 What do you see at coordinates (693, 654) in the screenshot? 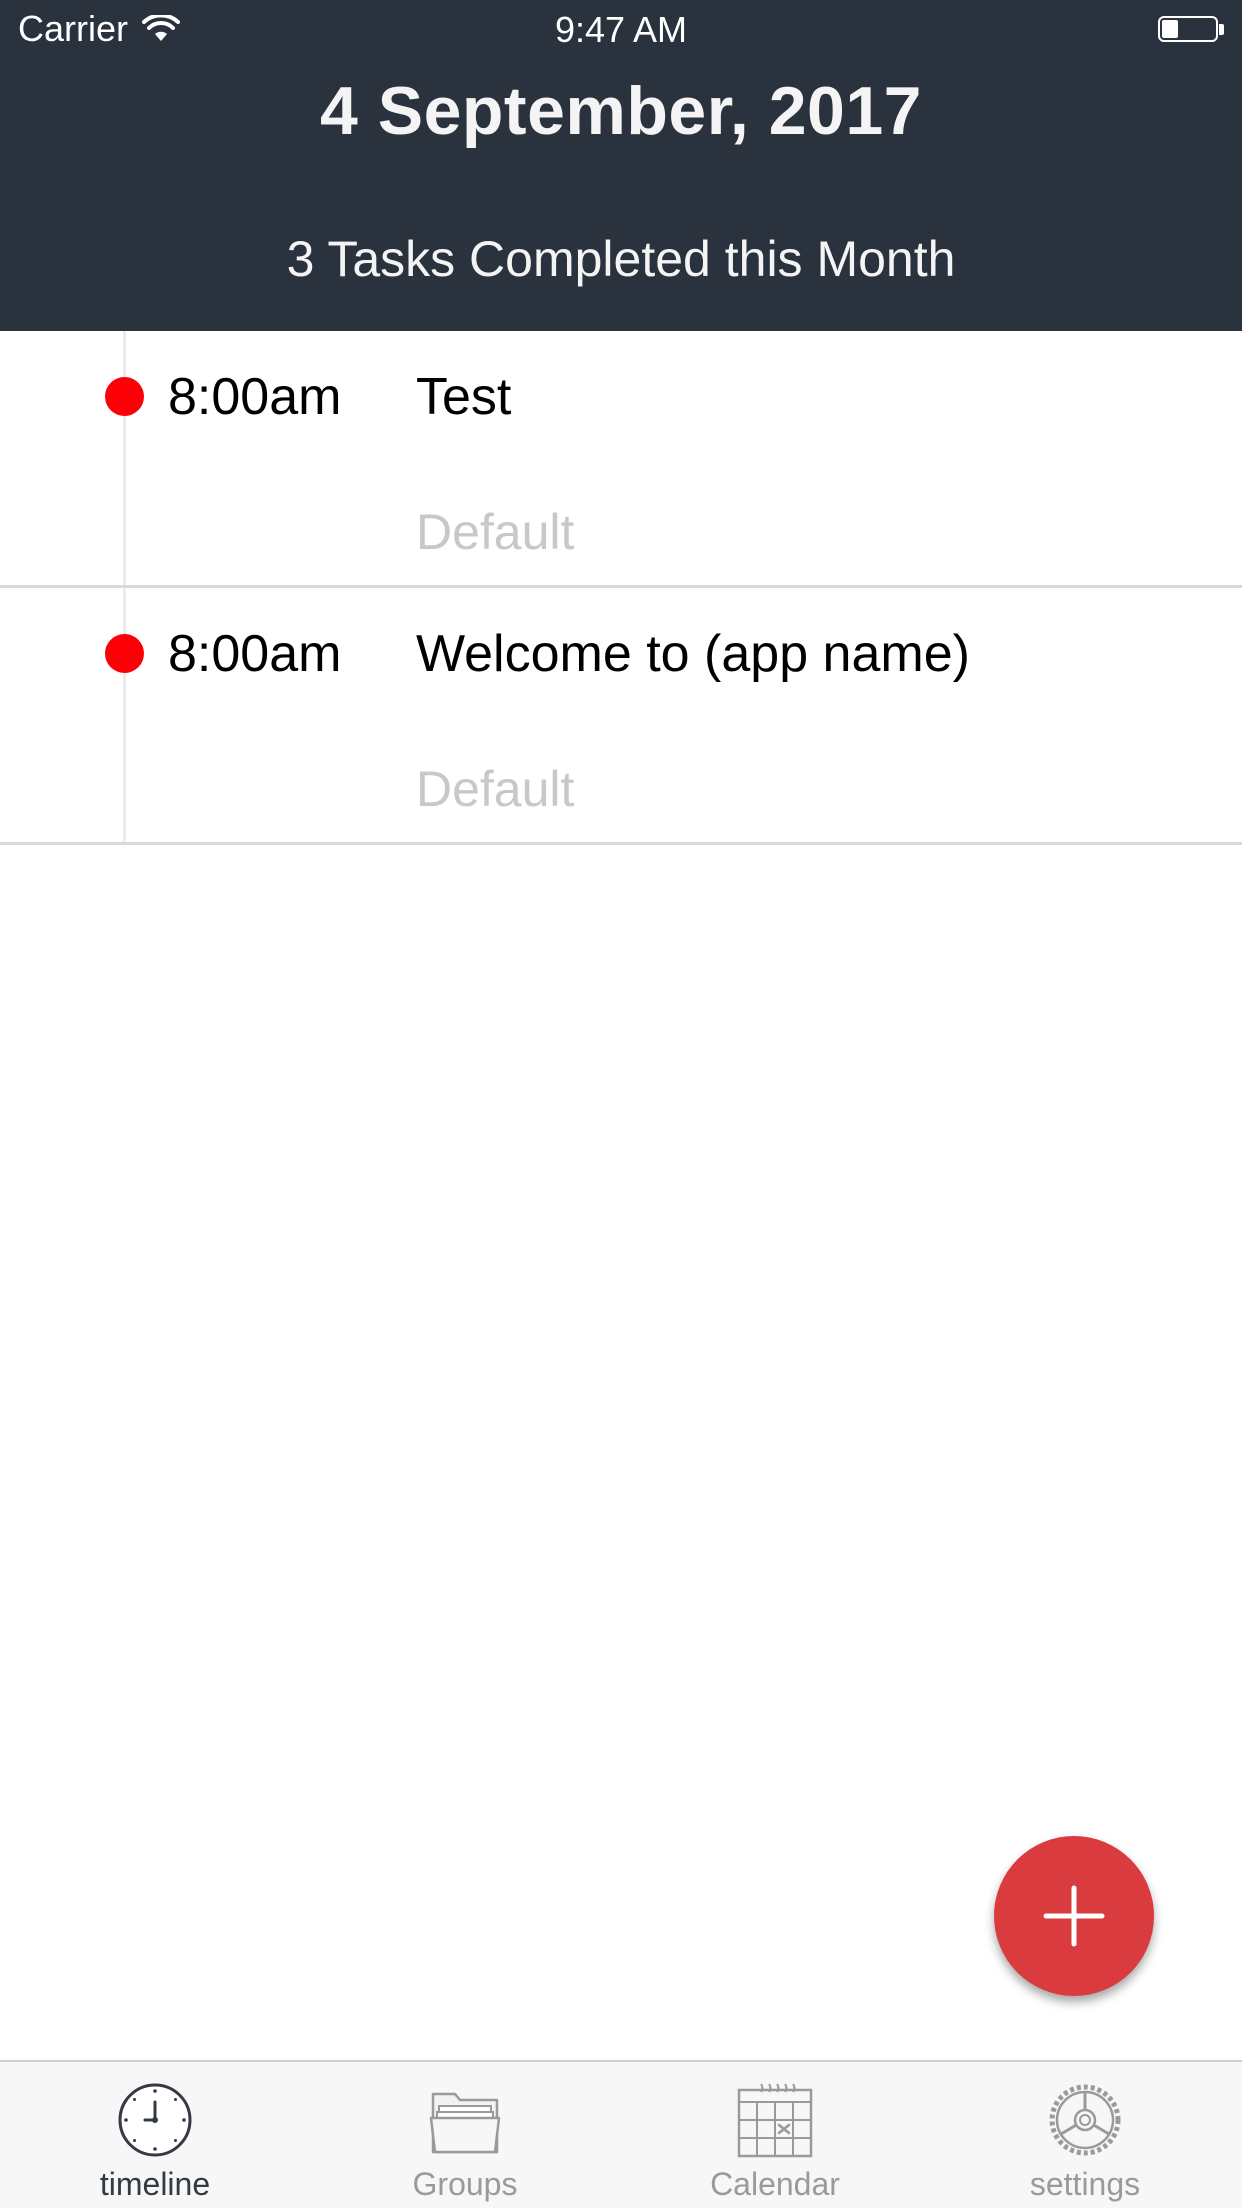
I see `task-title: Welcome to (app name)` at bounding box center [693, 654].